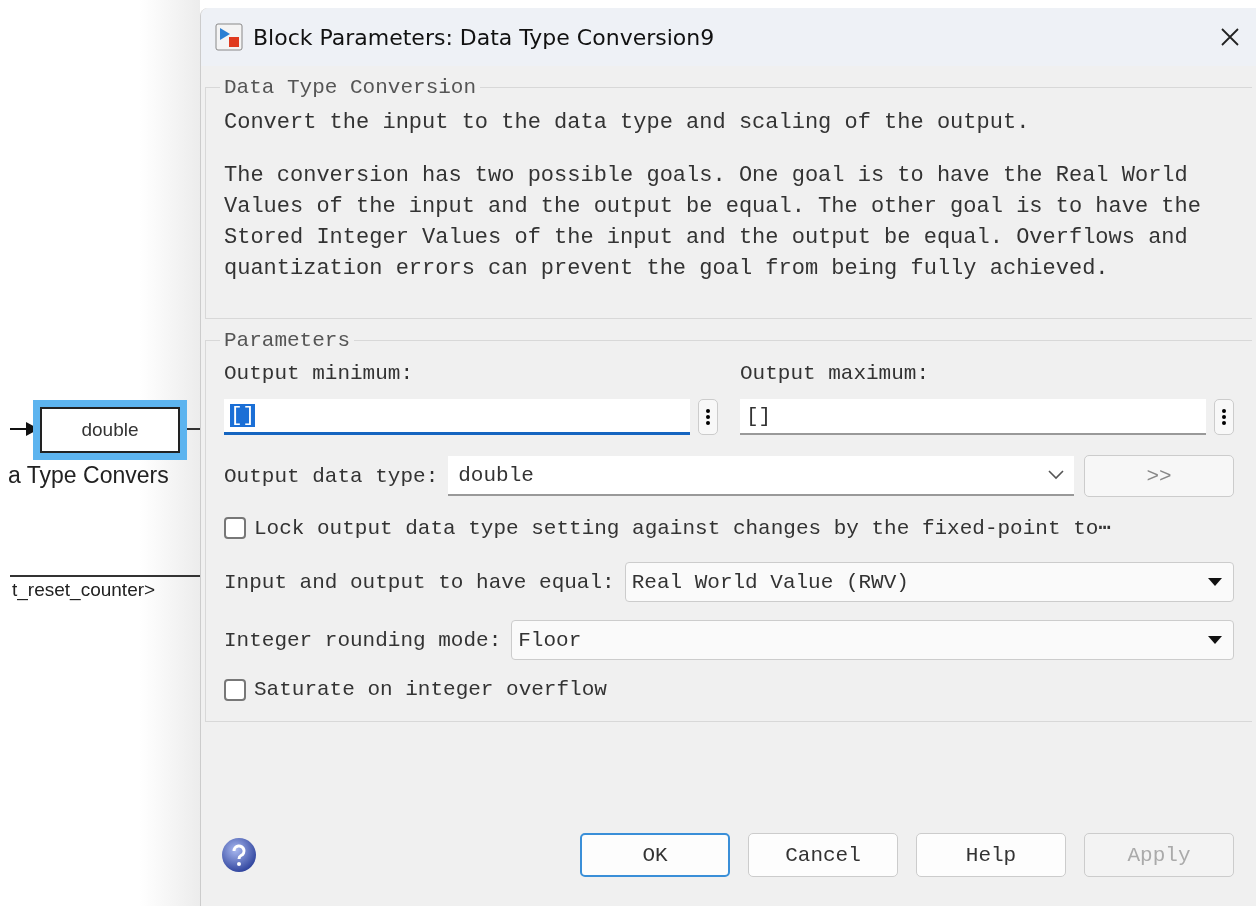  What do you see at coordinates (655, 855) in the screenshot?
I see `dialog-button: OK` at bounding box center [655, 855].